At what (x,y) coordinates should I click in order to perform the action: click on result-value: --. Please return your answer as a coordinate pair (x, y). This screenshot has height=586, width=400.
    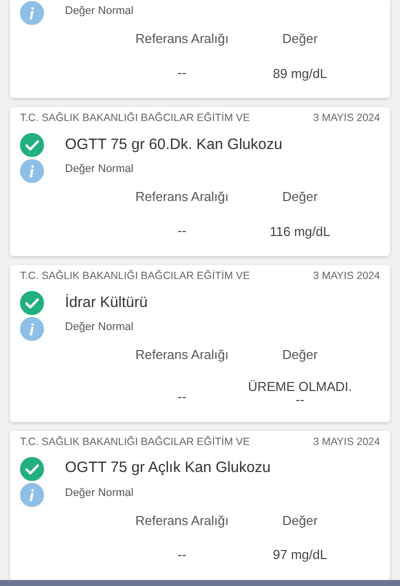
    Looking at the image, I should click on (300, 399).